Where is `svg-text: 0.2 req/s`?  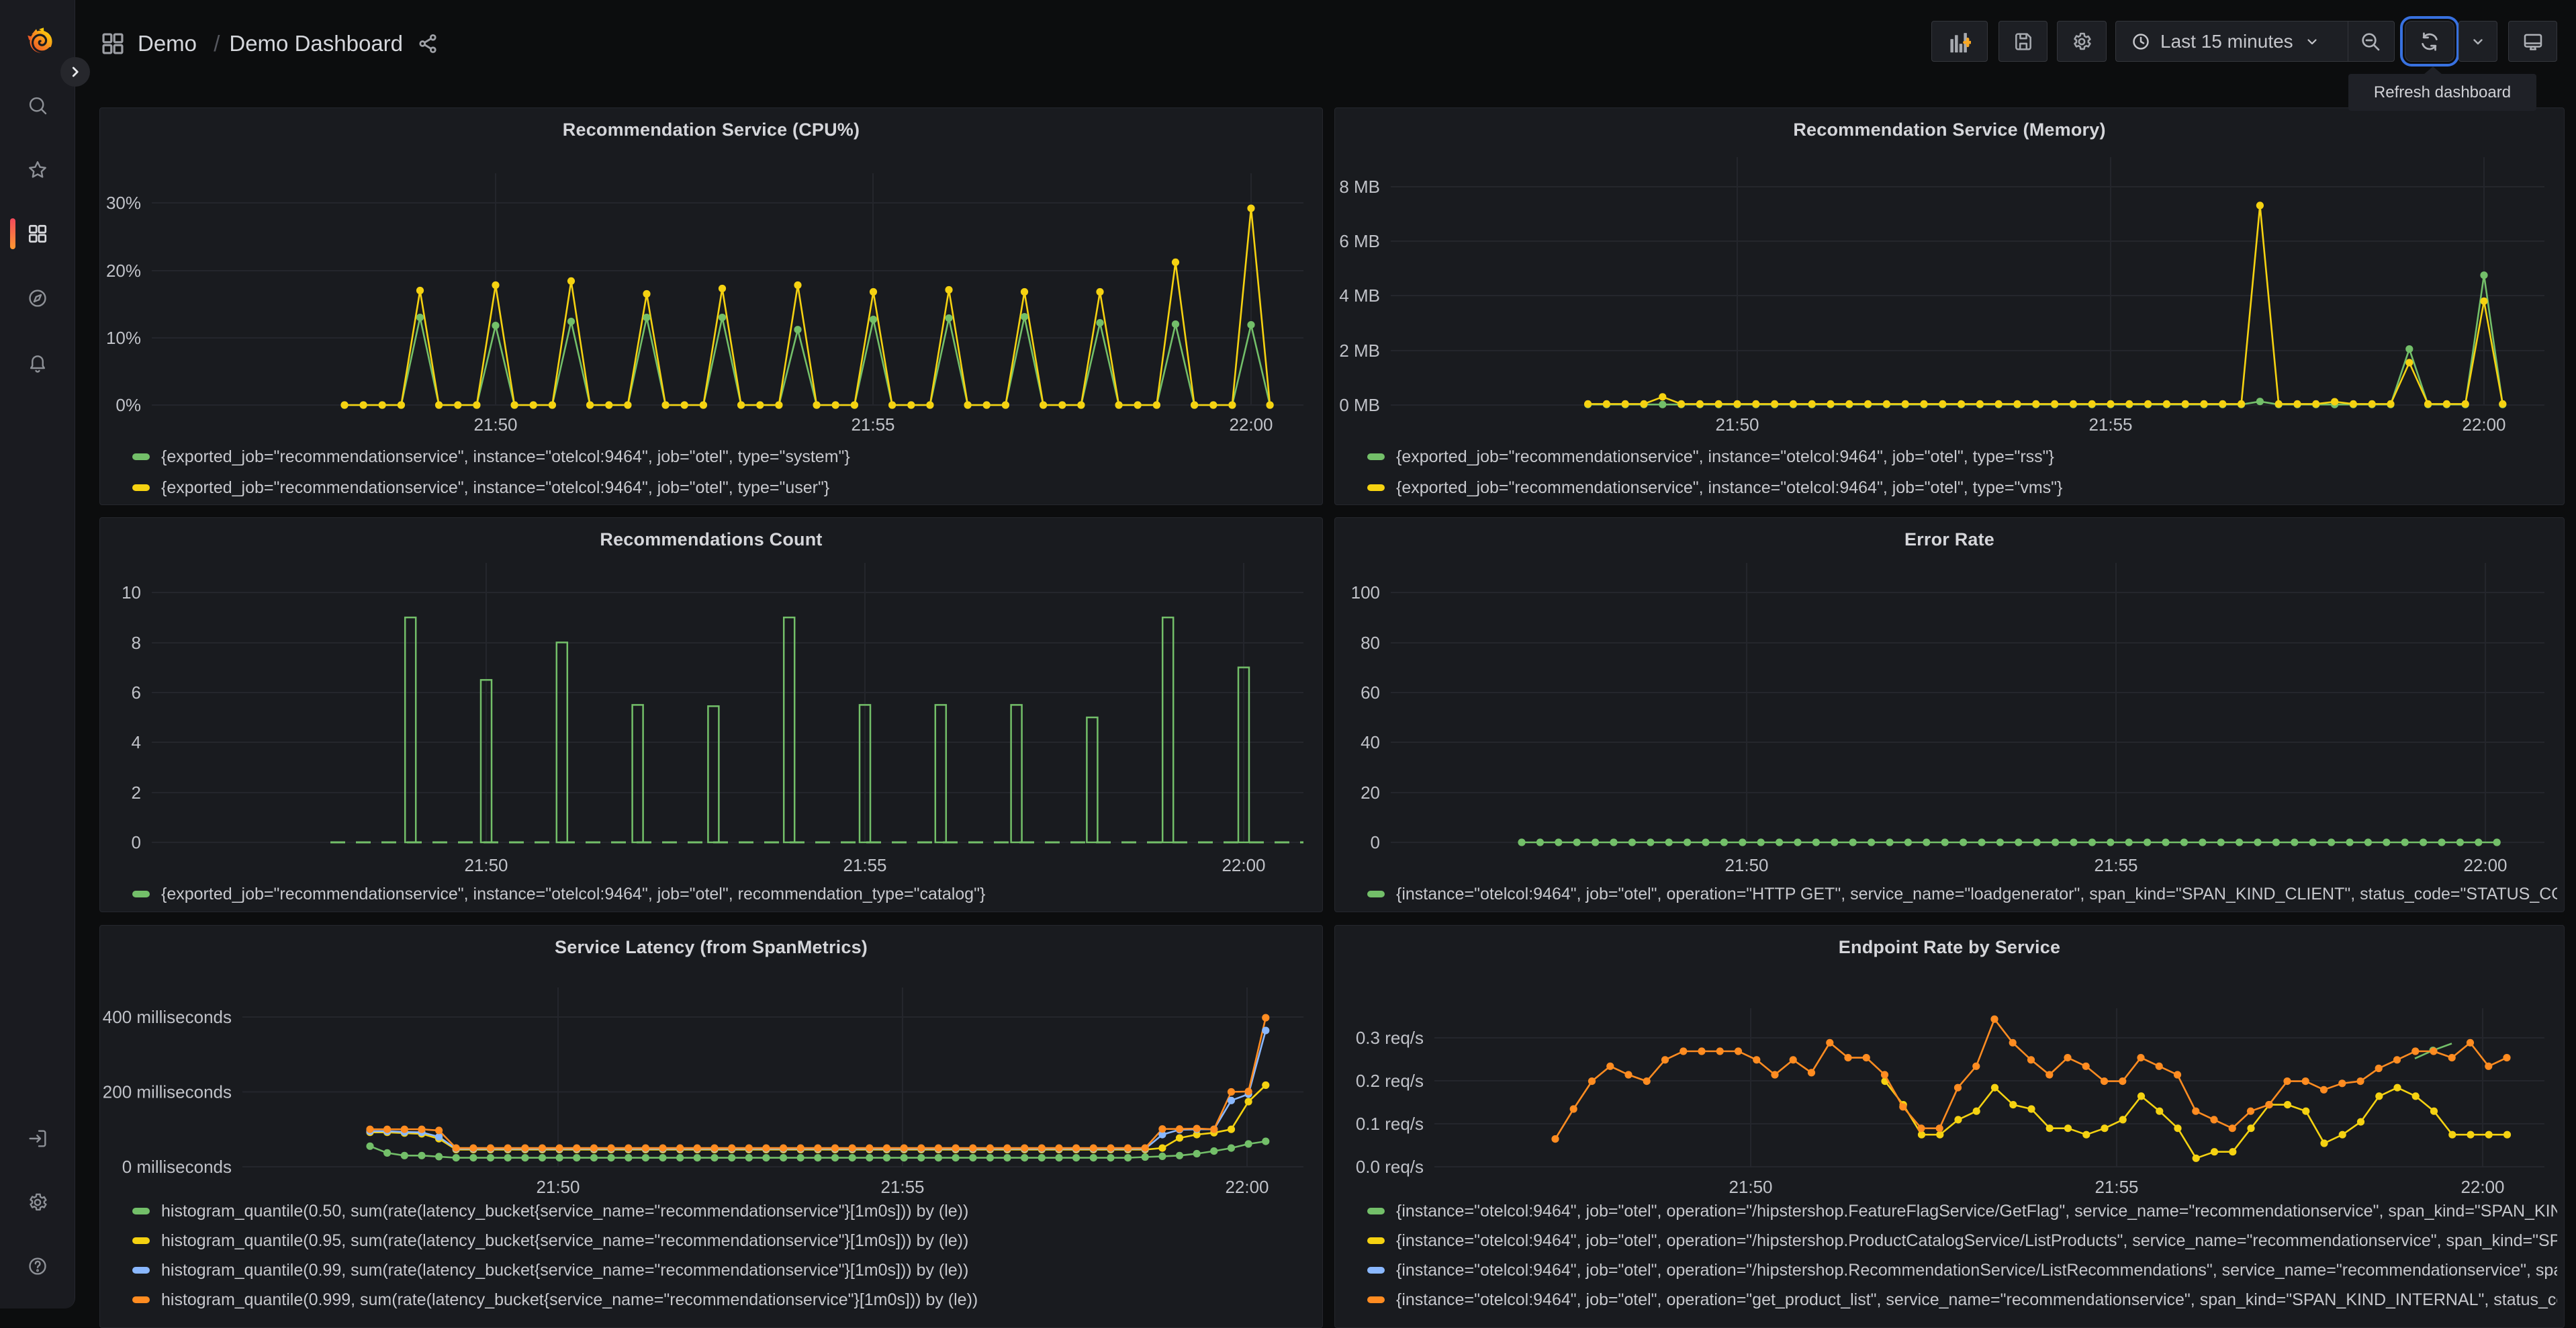
svg-text: 0.2 req/s is located at coordinates (1390, 1081).